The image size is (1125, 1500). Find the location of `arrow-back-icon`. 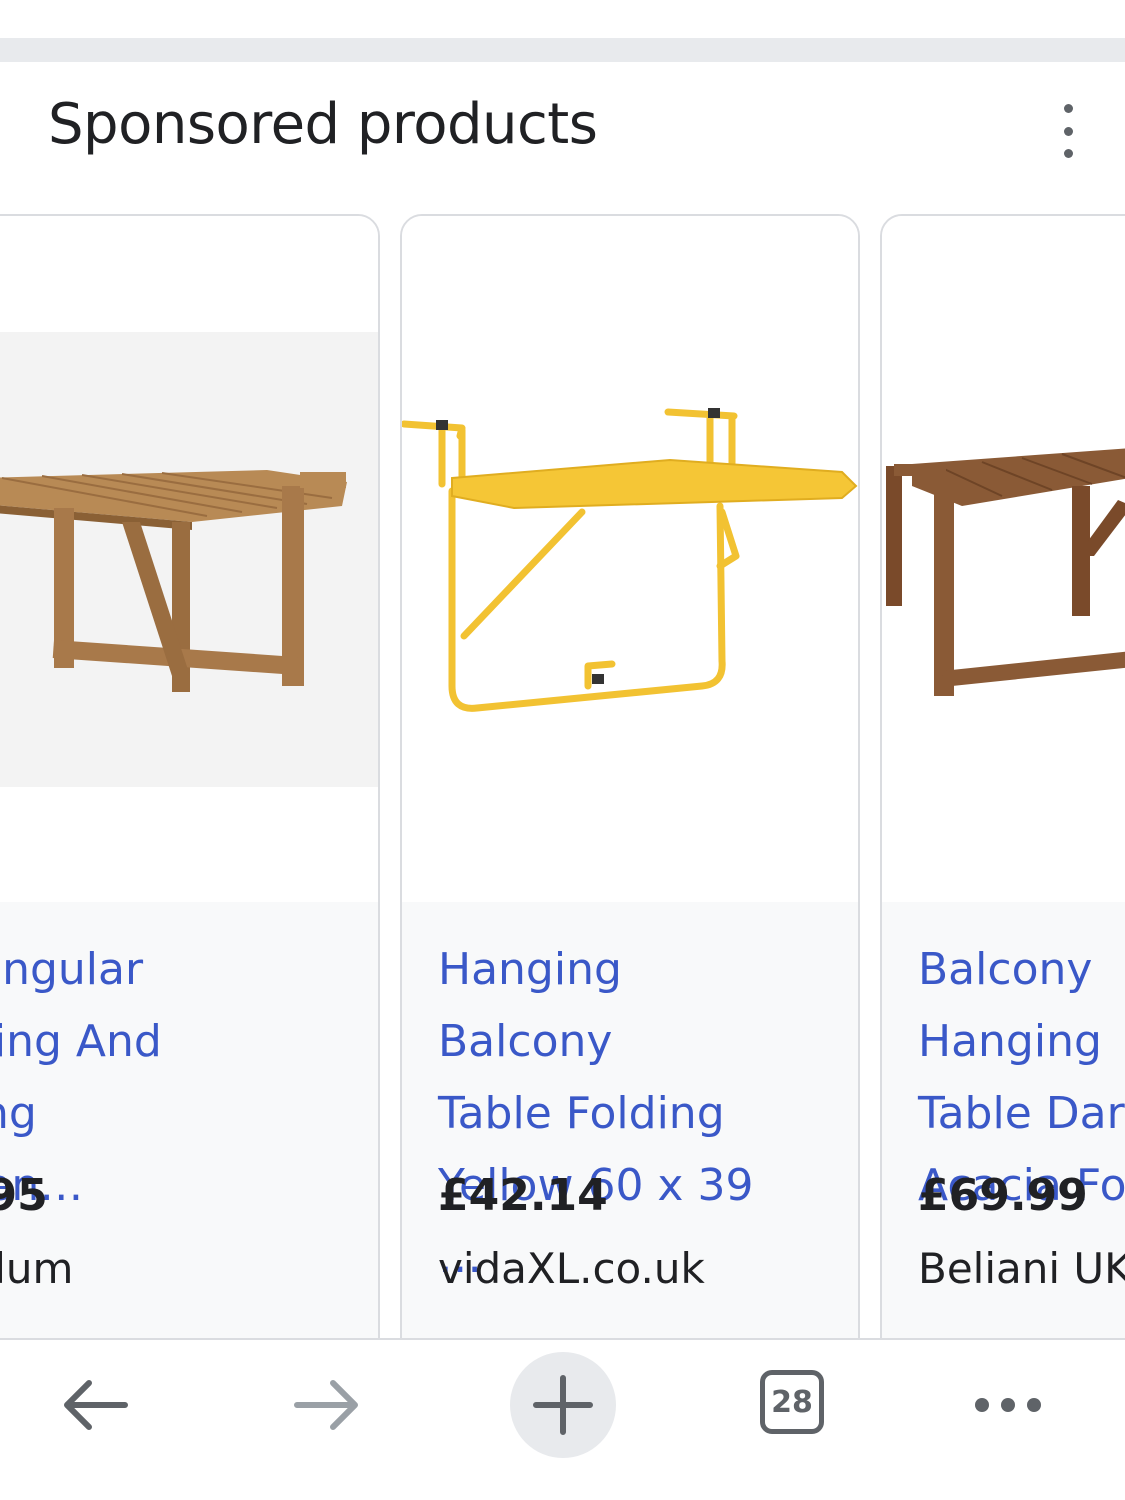

arrow-back-icon is located at coordinates (96, 1405).